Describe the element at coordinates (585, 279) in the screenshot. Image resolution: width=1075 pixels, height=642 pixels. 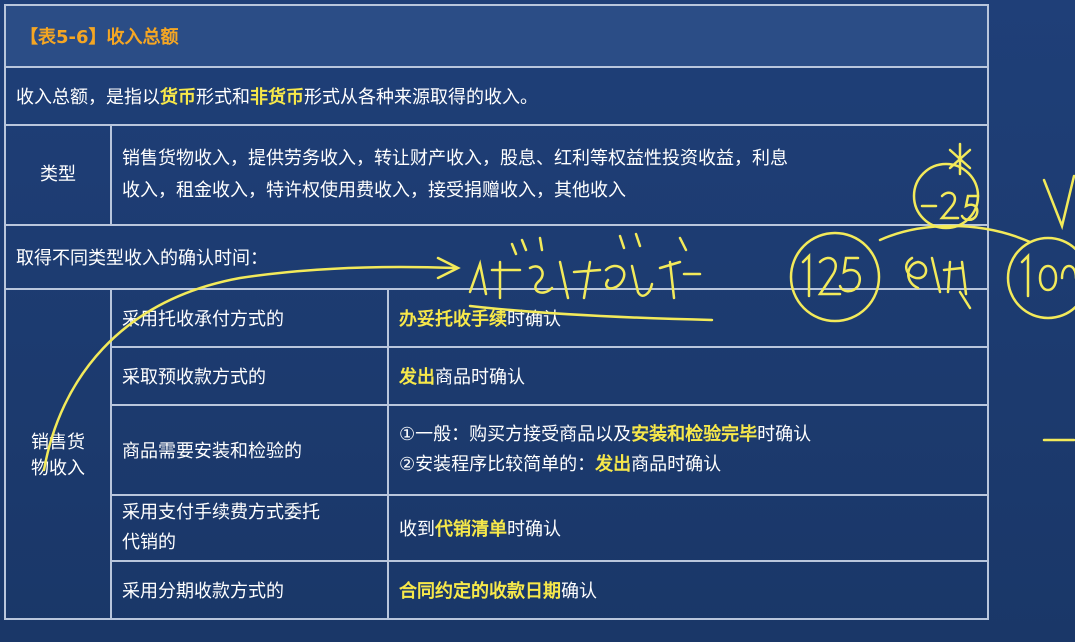
I see `scribble-word` at that location.